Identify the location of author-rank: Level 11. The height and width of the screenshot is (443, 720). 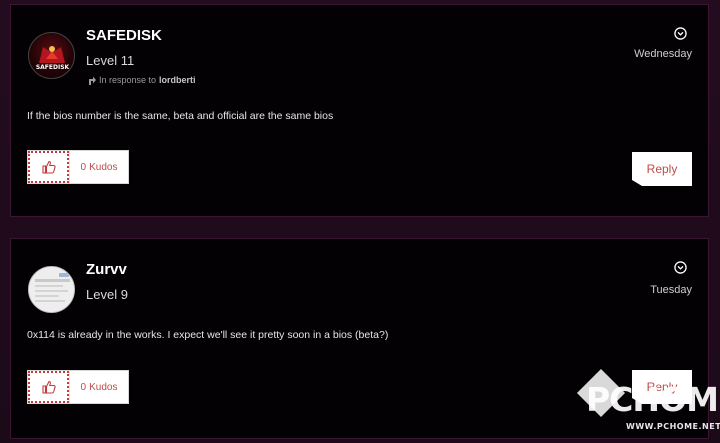
(110, 60).